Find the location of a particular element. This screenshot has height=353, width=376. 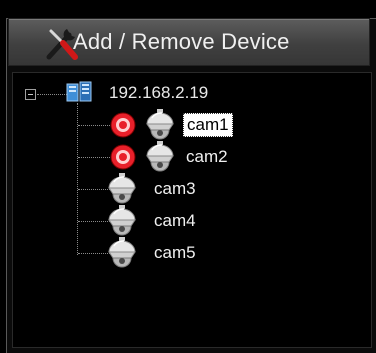

camera-label: cam3 is located at coordinates (175, 189).